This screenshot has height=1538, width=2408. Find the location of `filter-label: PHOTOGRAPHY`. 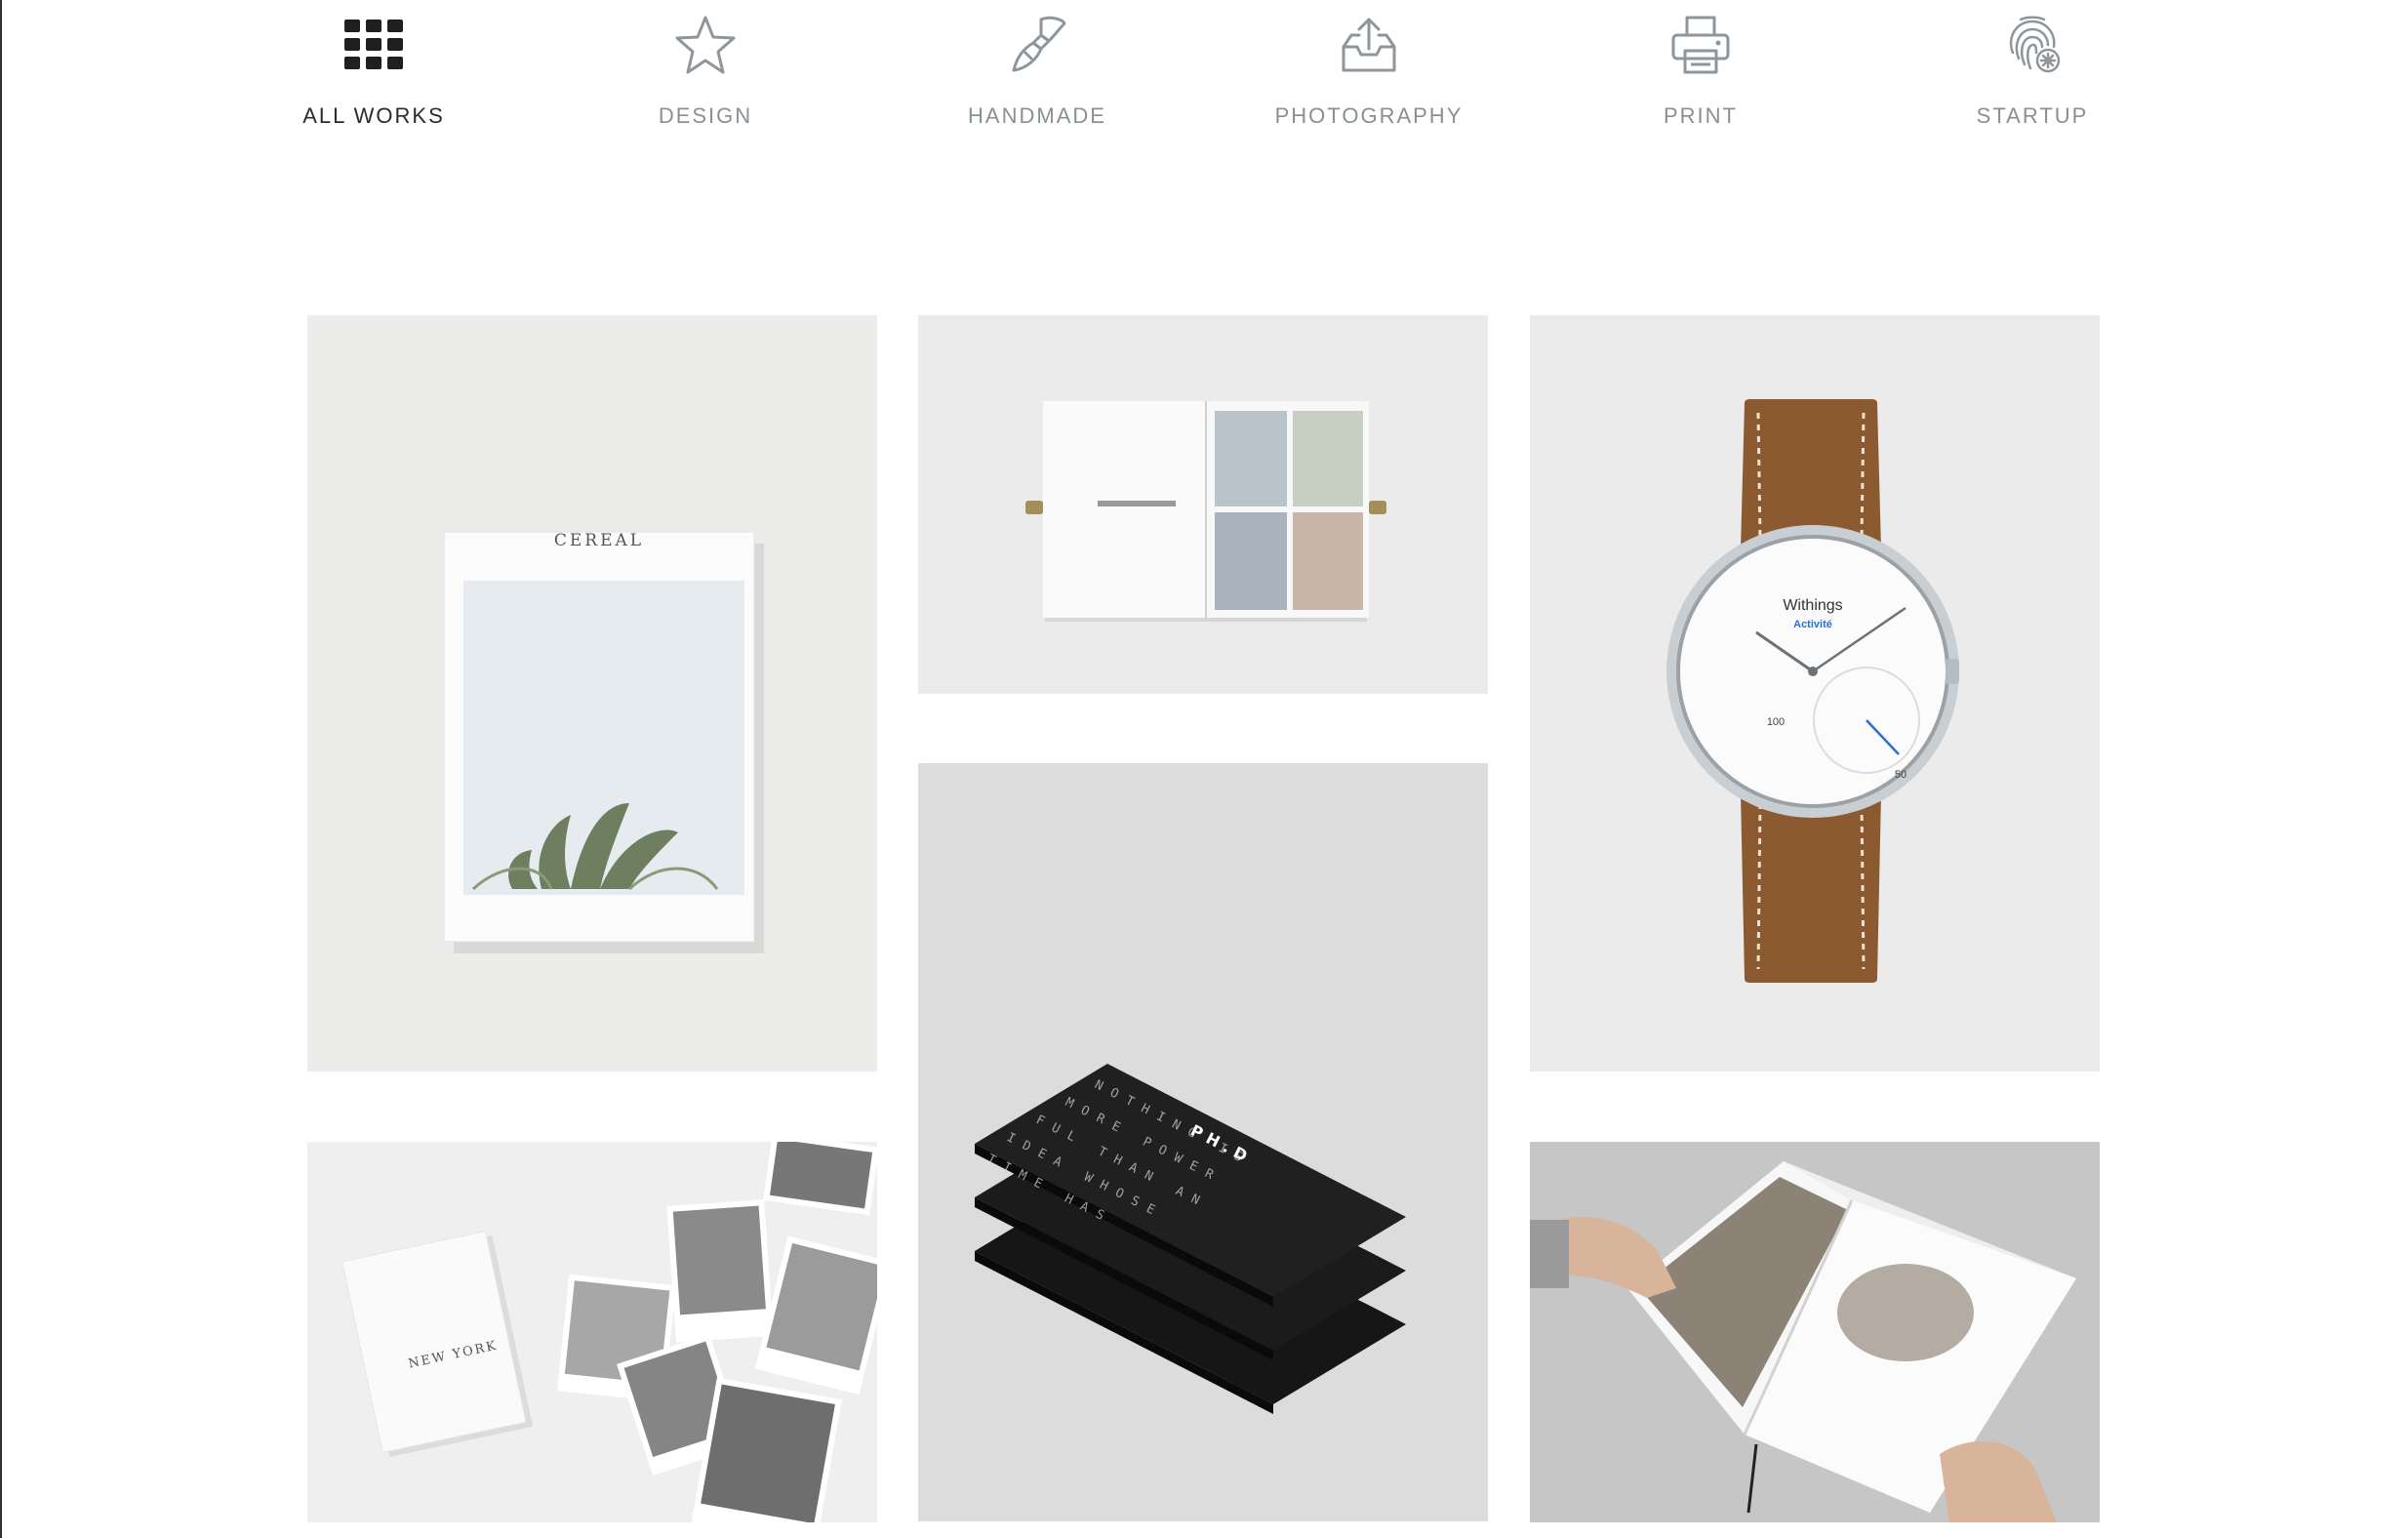

filter-label: PHOTOGRAPHY is located at coordinates (1369, 115).